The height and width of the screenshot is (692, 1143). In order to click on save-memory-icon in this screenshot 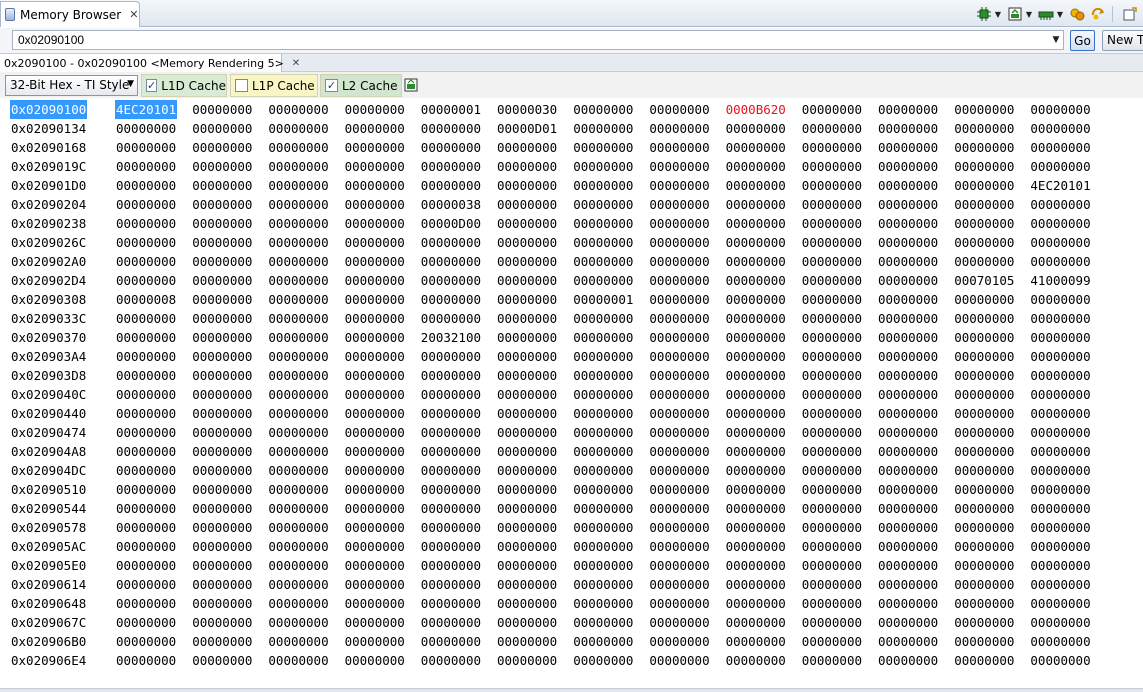, I will do `click(1046, 14)`.